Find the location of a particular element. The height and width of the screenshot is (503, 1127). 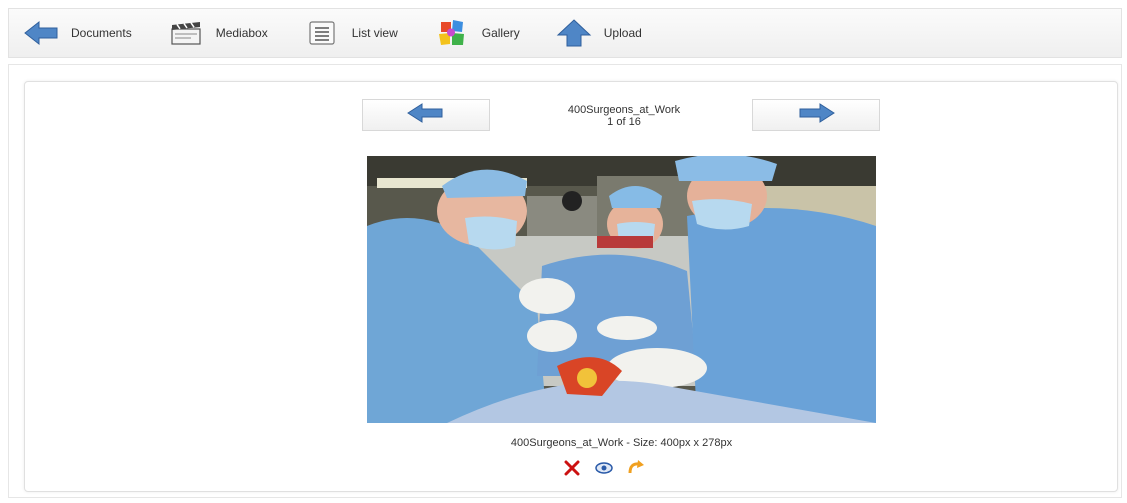

gallery-button: Gallery is located at coordinates (476, 33).